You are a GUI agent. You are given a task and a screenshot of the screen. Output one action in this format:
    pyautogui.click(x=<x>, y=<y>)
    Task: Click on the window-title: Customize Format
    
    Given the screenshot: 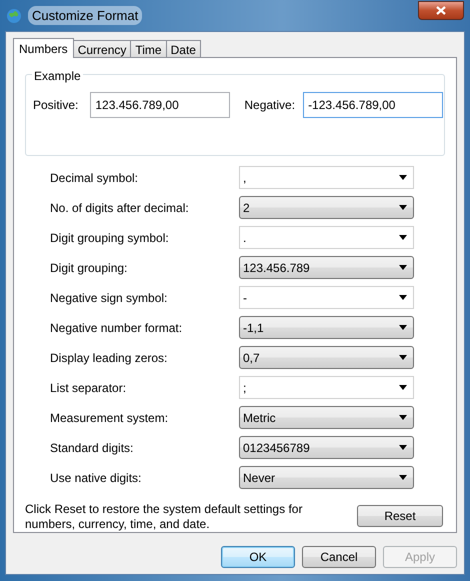 What is the action you would take?
    pyautogui.click(x=85, y=16)
    